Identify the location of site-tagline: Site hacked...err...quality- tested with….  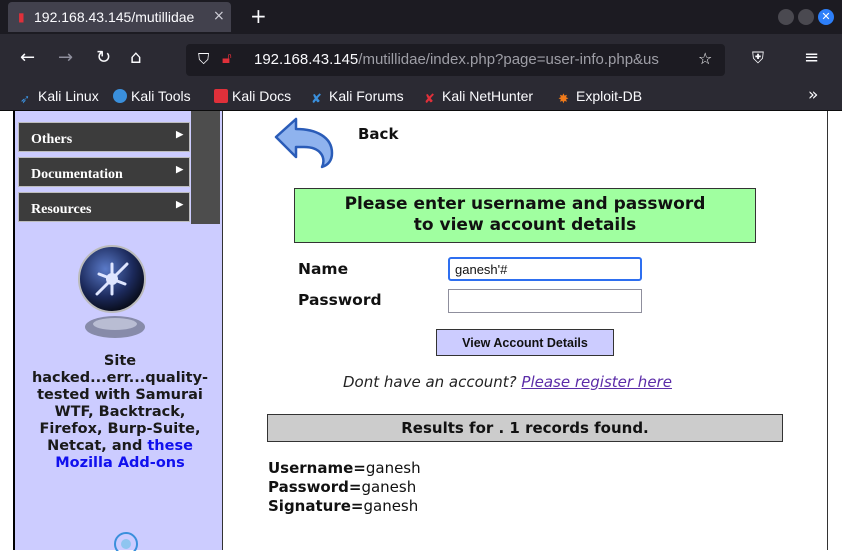
(120, 412).